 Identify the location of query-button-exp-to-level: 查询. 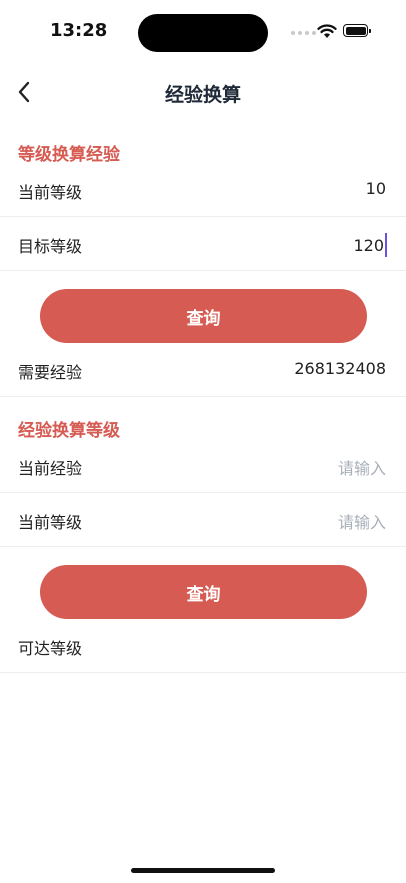
(203, 592).